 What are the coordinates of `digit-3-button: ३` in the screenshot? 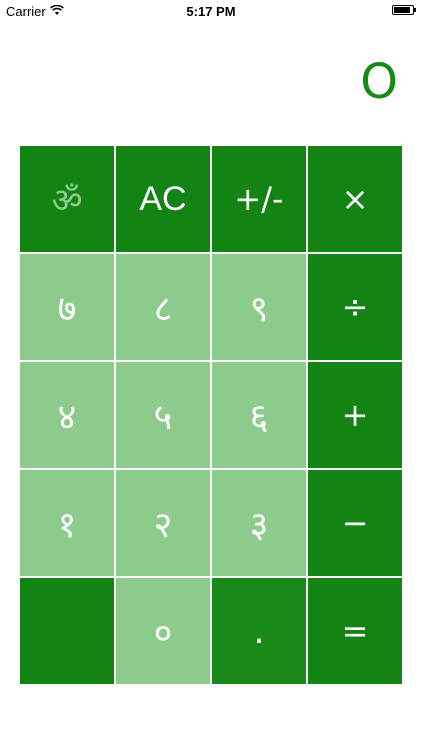 It's located at (259, 523).